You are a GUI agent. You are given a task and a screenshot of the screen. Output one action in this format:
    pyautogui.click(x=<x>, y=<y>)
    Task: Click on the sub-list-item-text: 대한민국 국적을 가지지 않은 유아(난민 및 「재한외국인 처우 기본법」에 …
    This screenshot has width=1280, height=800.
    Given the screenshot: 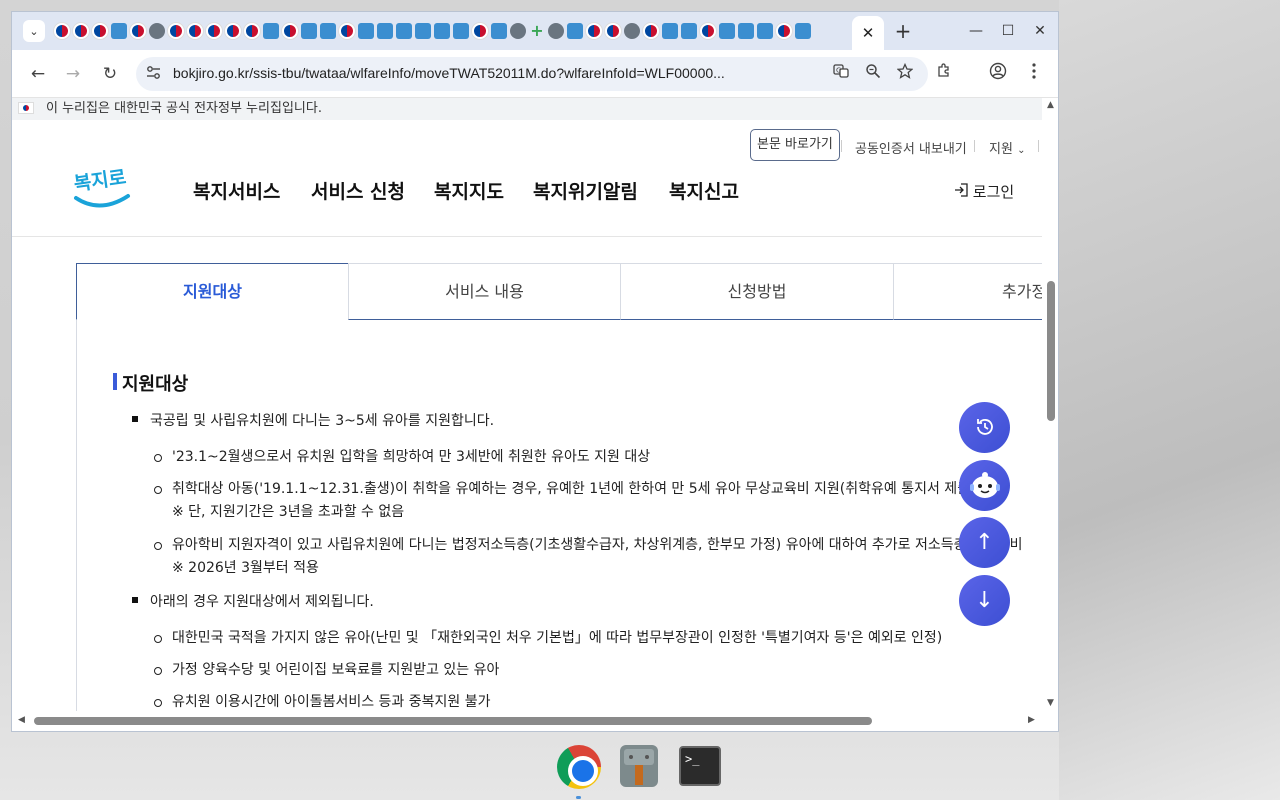 What is the action you would take?
    pyautogui.click(x=557, y=638)
    